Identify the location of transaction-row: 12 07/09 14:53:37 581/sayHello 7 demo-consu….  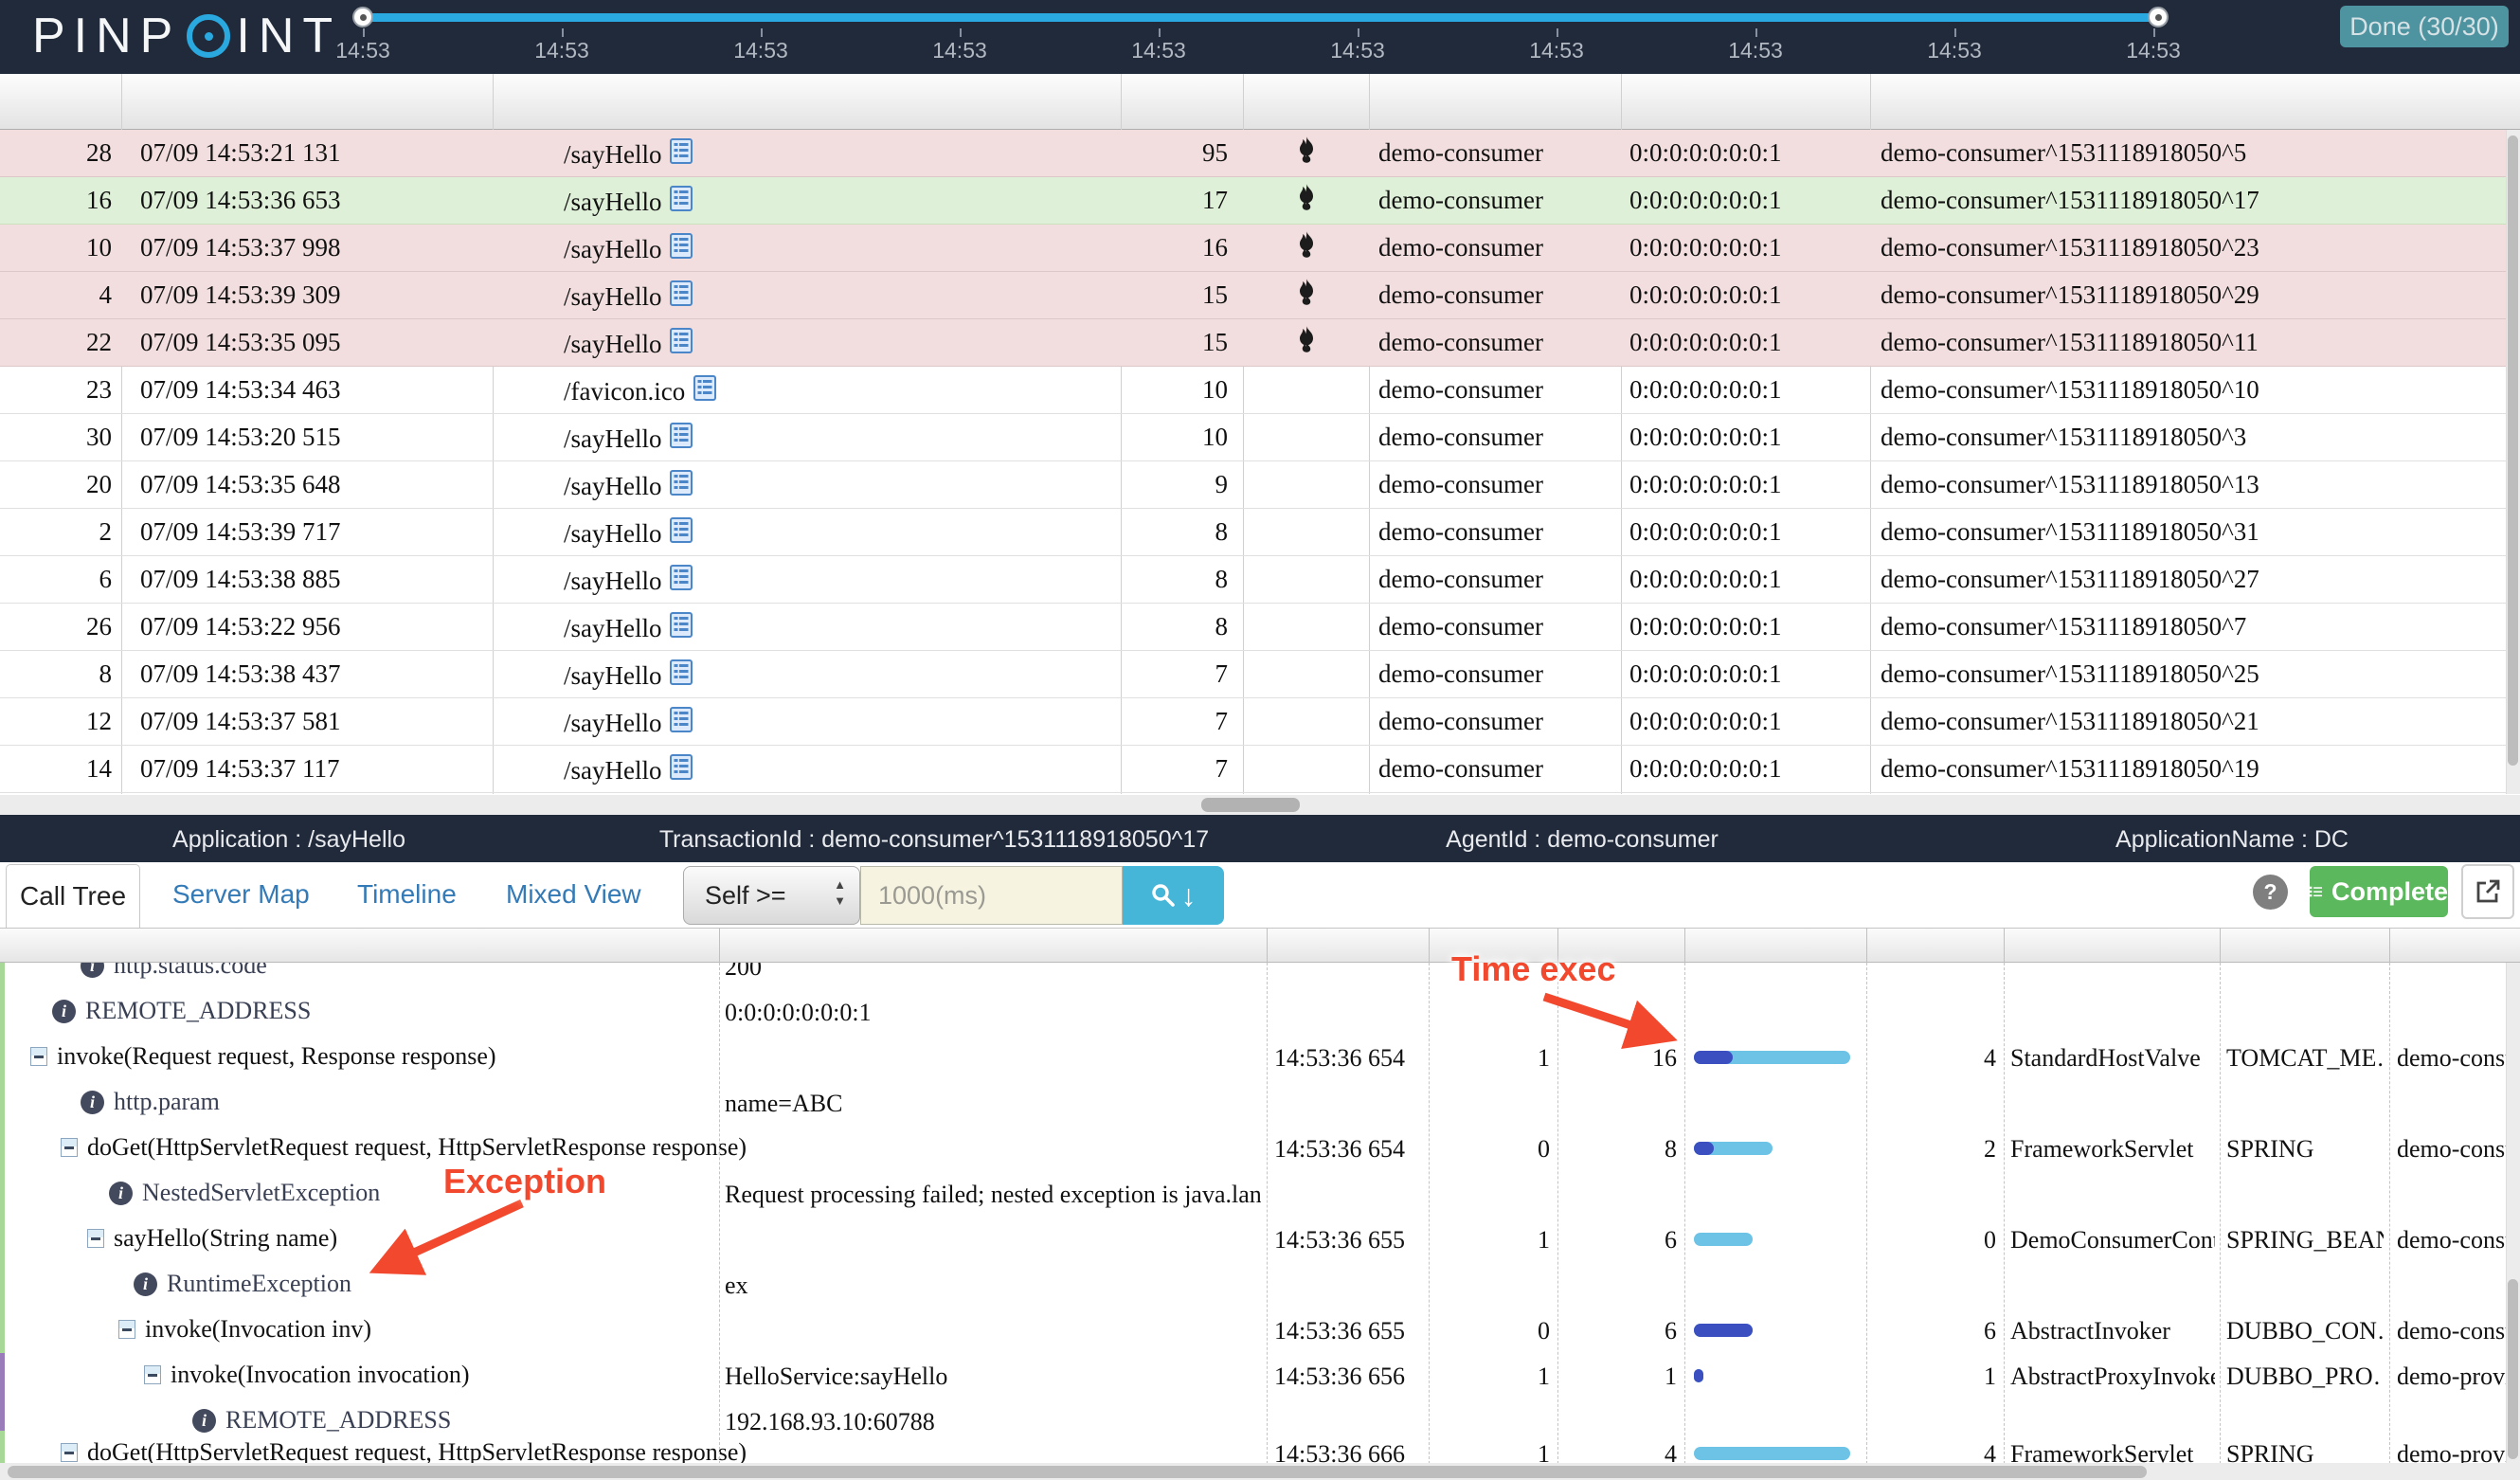
(1260, 722).